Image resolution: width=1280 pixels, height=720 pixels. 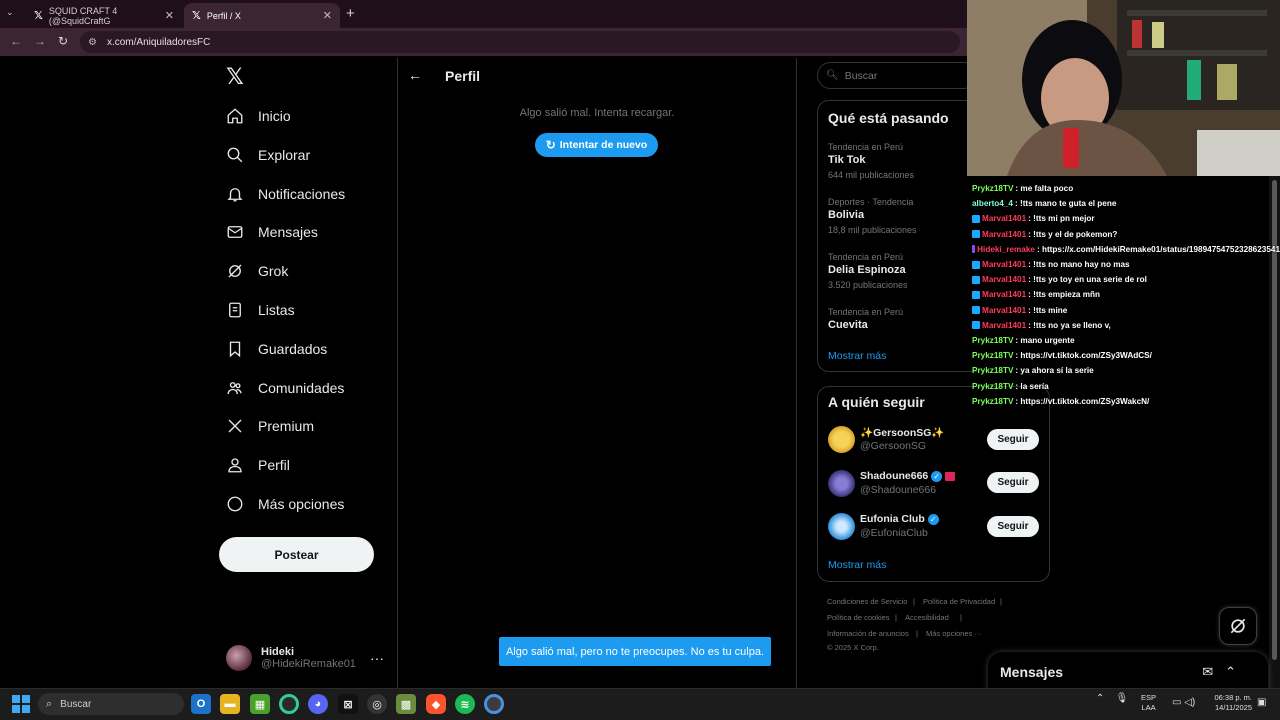 I want to click on minecraft-launcher-icon: ▩, so click(x=406, y=704).